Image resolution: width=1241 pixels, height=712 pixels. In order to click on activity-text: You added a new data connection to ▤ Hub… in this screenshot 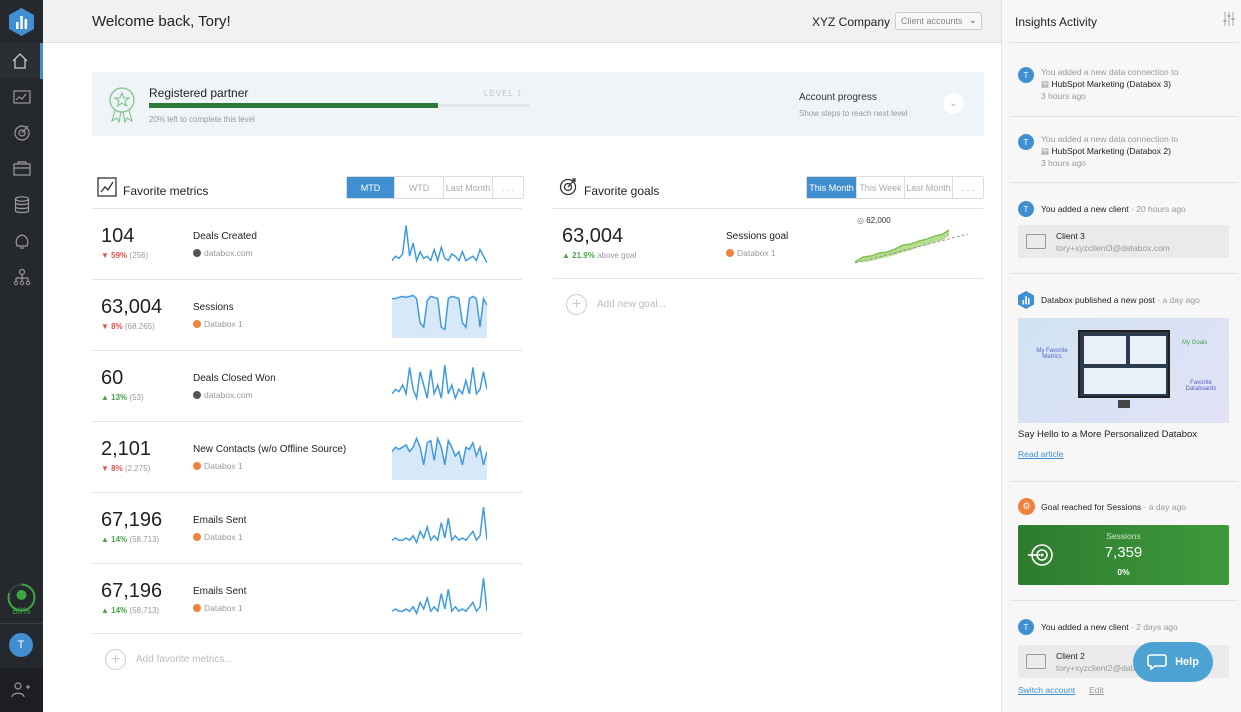, I will do `click(1109, 84)`.